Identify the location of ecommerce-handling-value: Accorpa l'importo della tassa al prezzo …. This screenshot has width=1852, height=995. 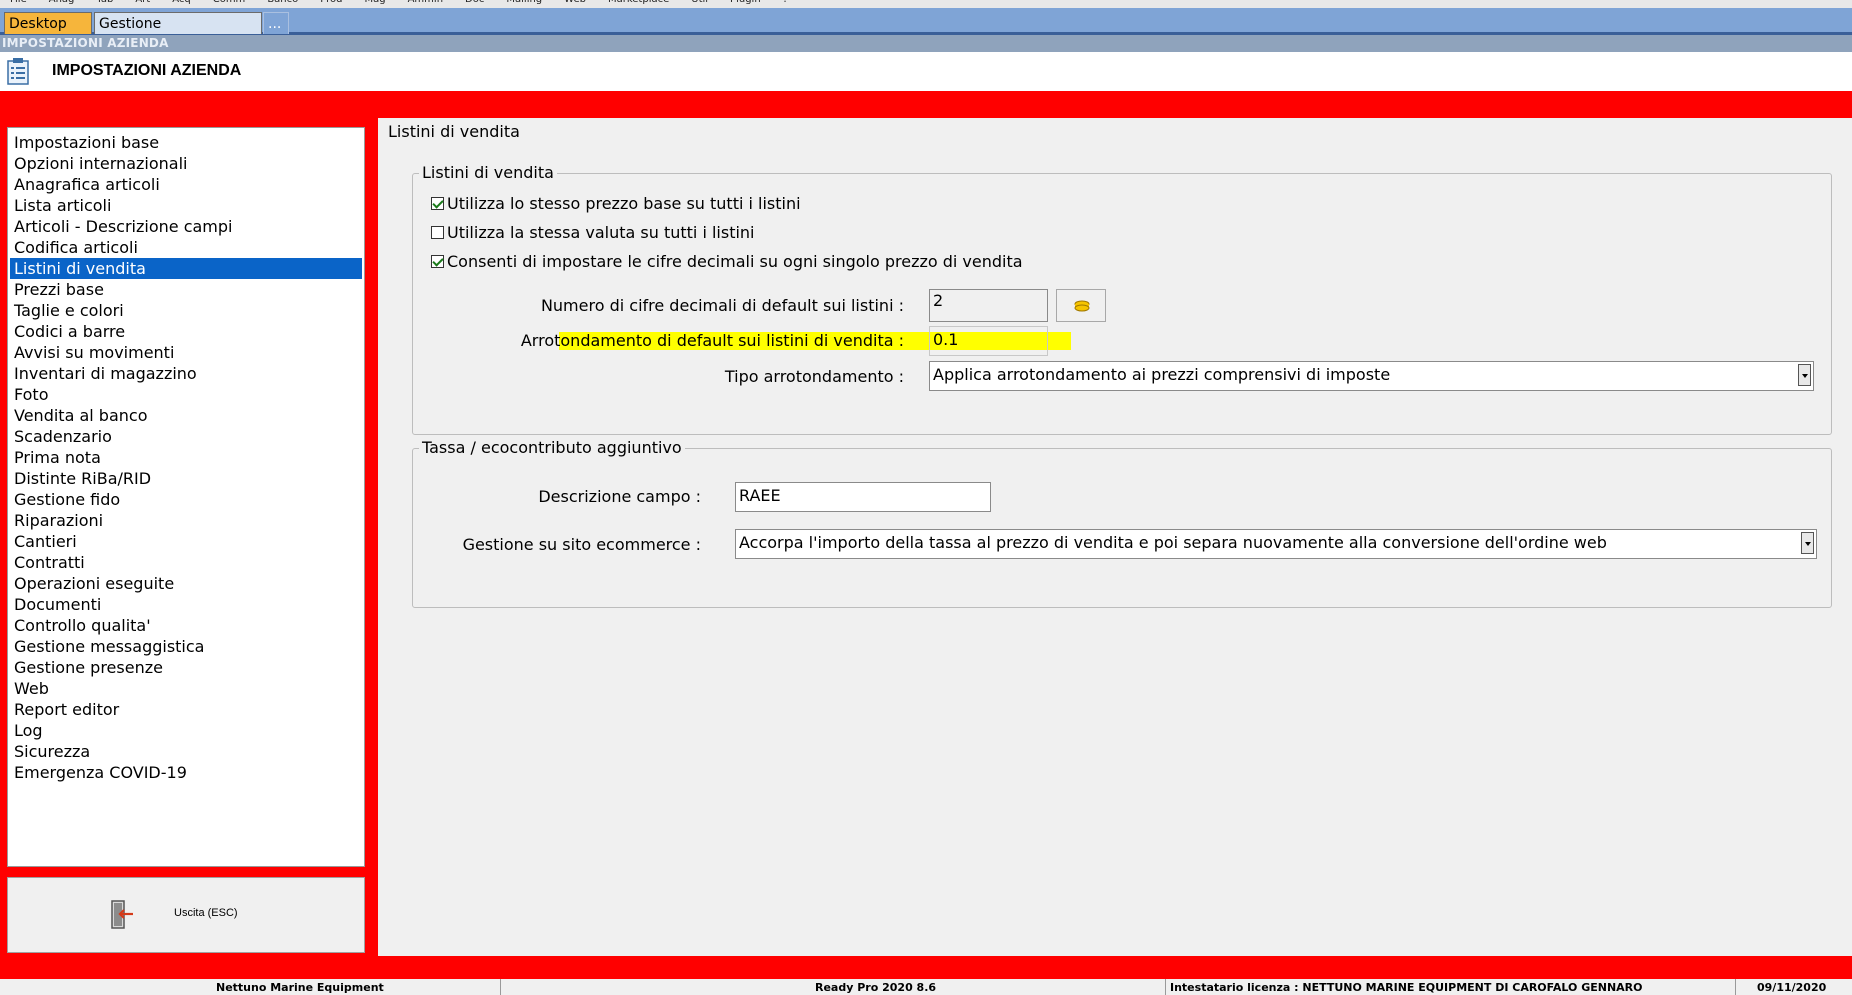
(1173, 542).